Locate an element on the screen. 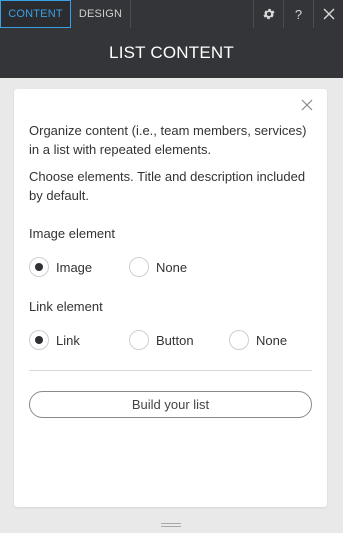 Image resolution: width=343 pixels, height=533 pixels. link-element-label: Link element is located at coordinates (66, 306).